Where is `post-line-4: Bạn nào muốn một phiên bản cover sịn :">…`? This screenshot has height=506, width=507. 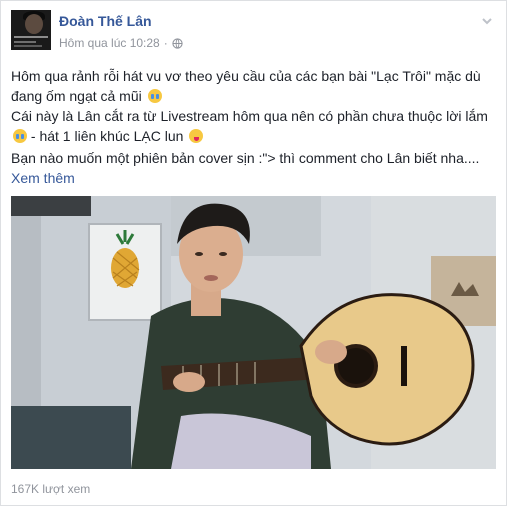 post-line-4: Bạn nào muốn một phiên bản cover sịn :">… is located at coordinates (245, 158).